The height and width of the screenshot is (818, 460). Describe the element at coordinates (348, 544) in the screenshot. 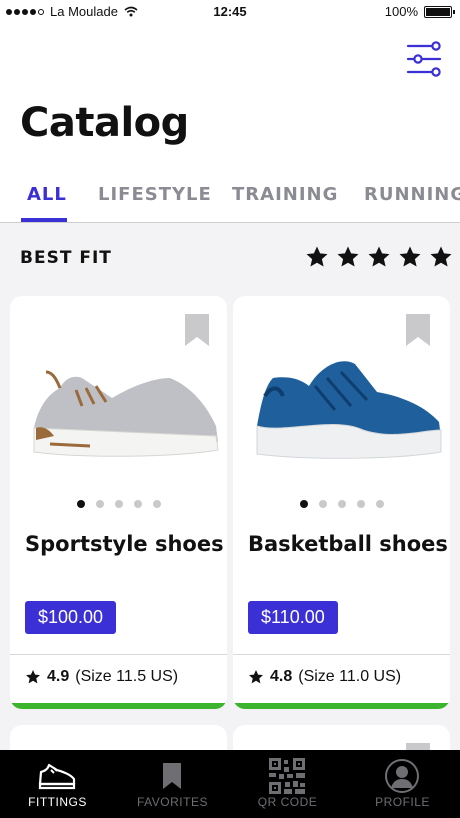

I see `product-name: Basketball shoes` at that location.